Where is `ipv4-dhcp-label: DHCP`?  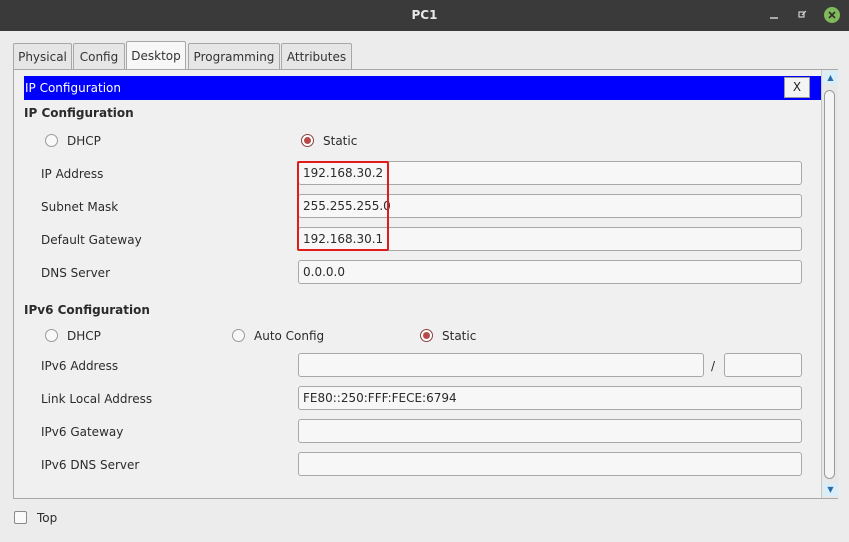
ipv4-dhcp-label: DHCP is located at coordinates (84, 141).